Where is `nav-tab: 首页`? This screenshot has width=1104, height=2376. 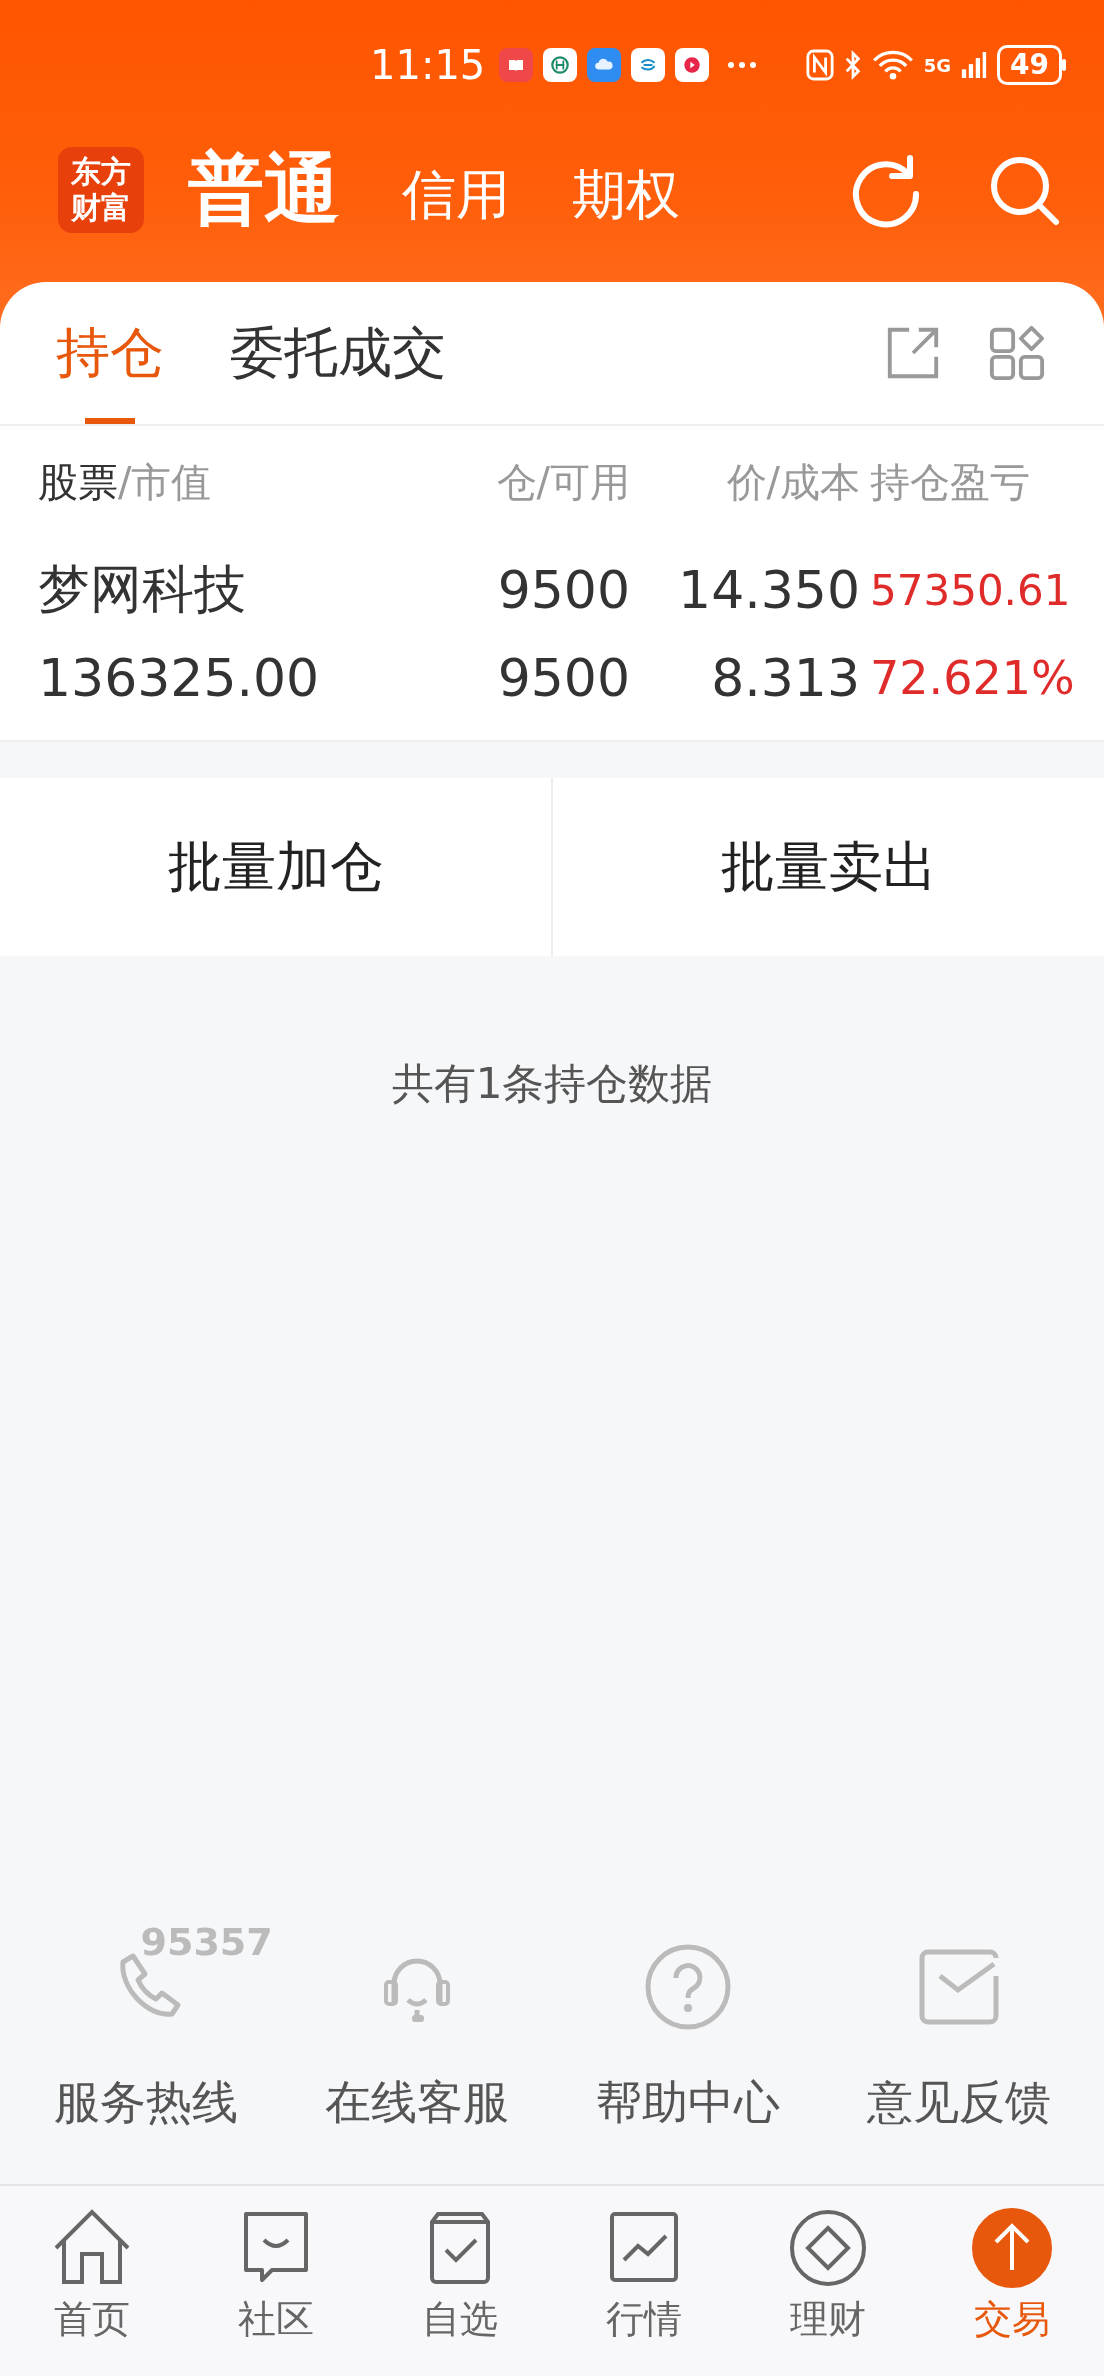 nav-tab: 首页 is located at coordinates (92, 2281).